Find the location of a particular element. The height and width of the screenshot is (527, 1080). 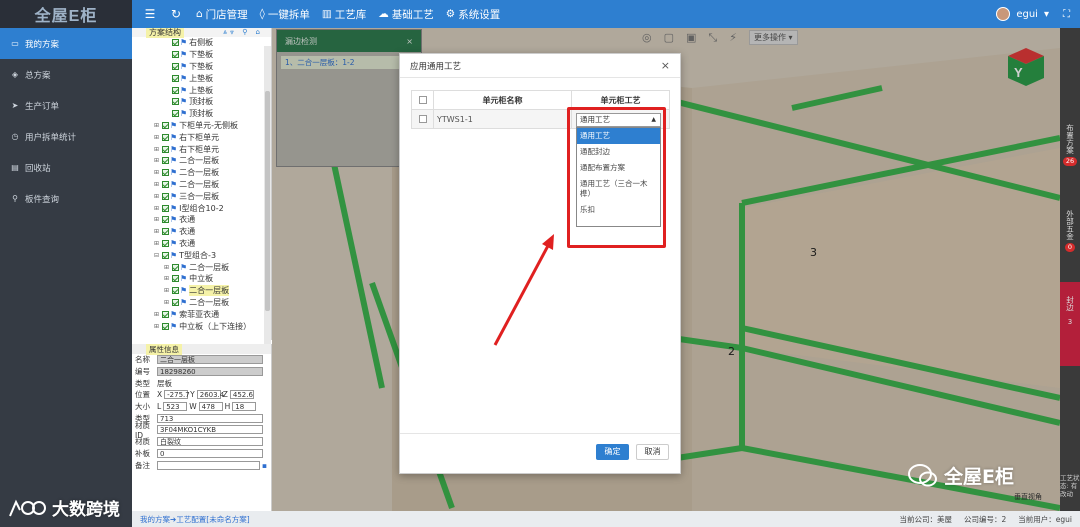

scrollbar-thumb is located at coordinates (267, 201).